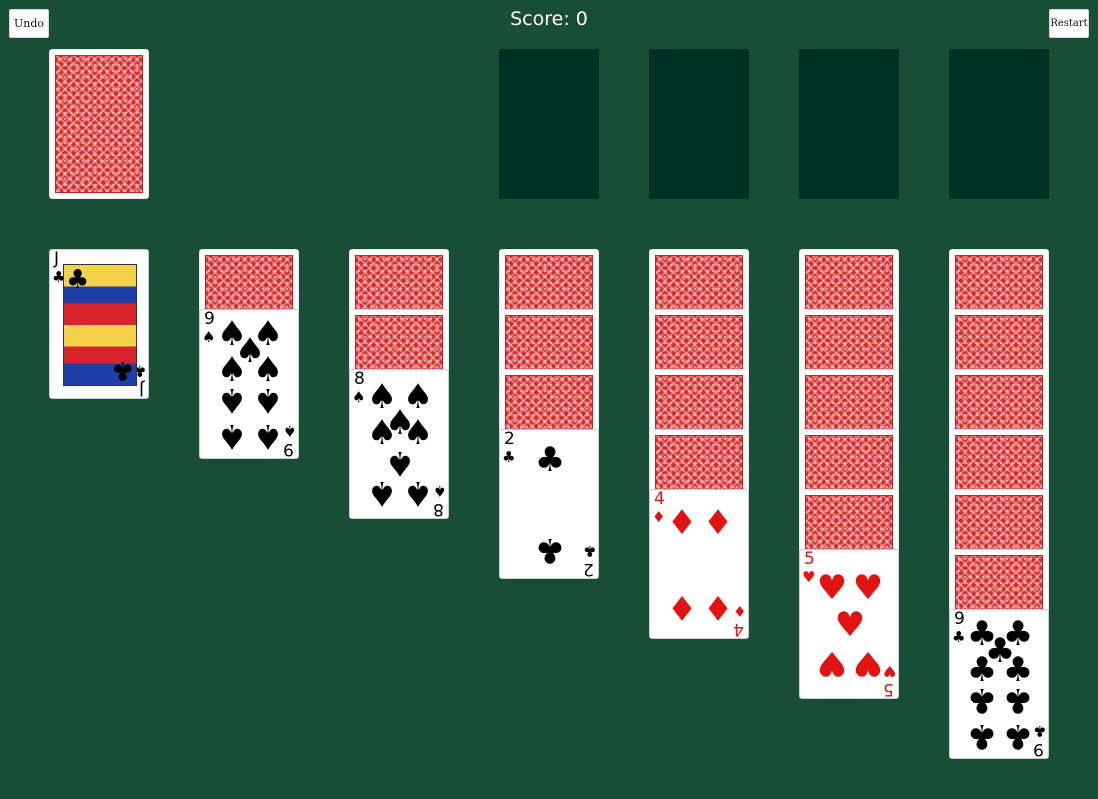 This screenshot has height=799, width=1098. Describe the element at coordinates (29, 23) in the screenshot. I see `undo-button: Undo` at that location.